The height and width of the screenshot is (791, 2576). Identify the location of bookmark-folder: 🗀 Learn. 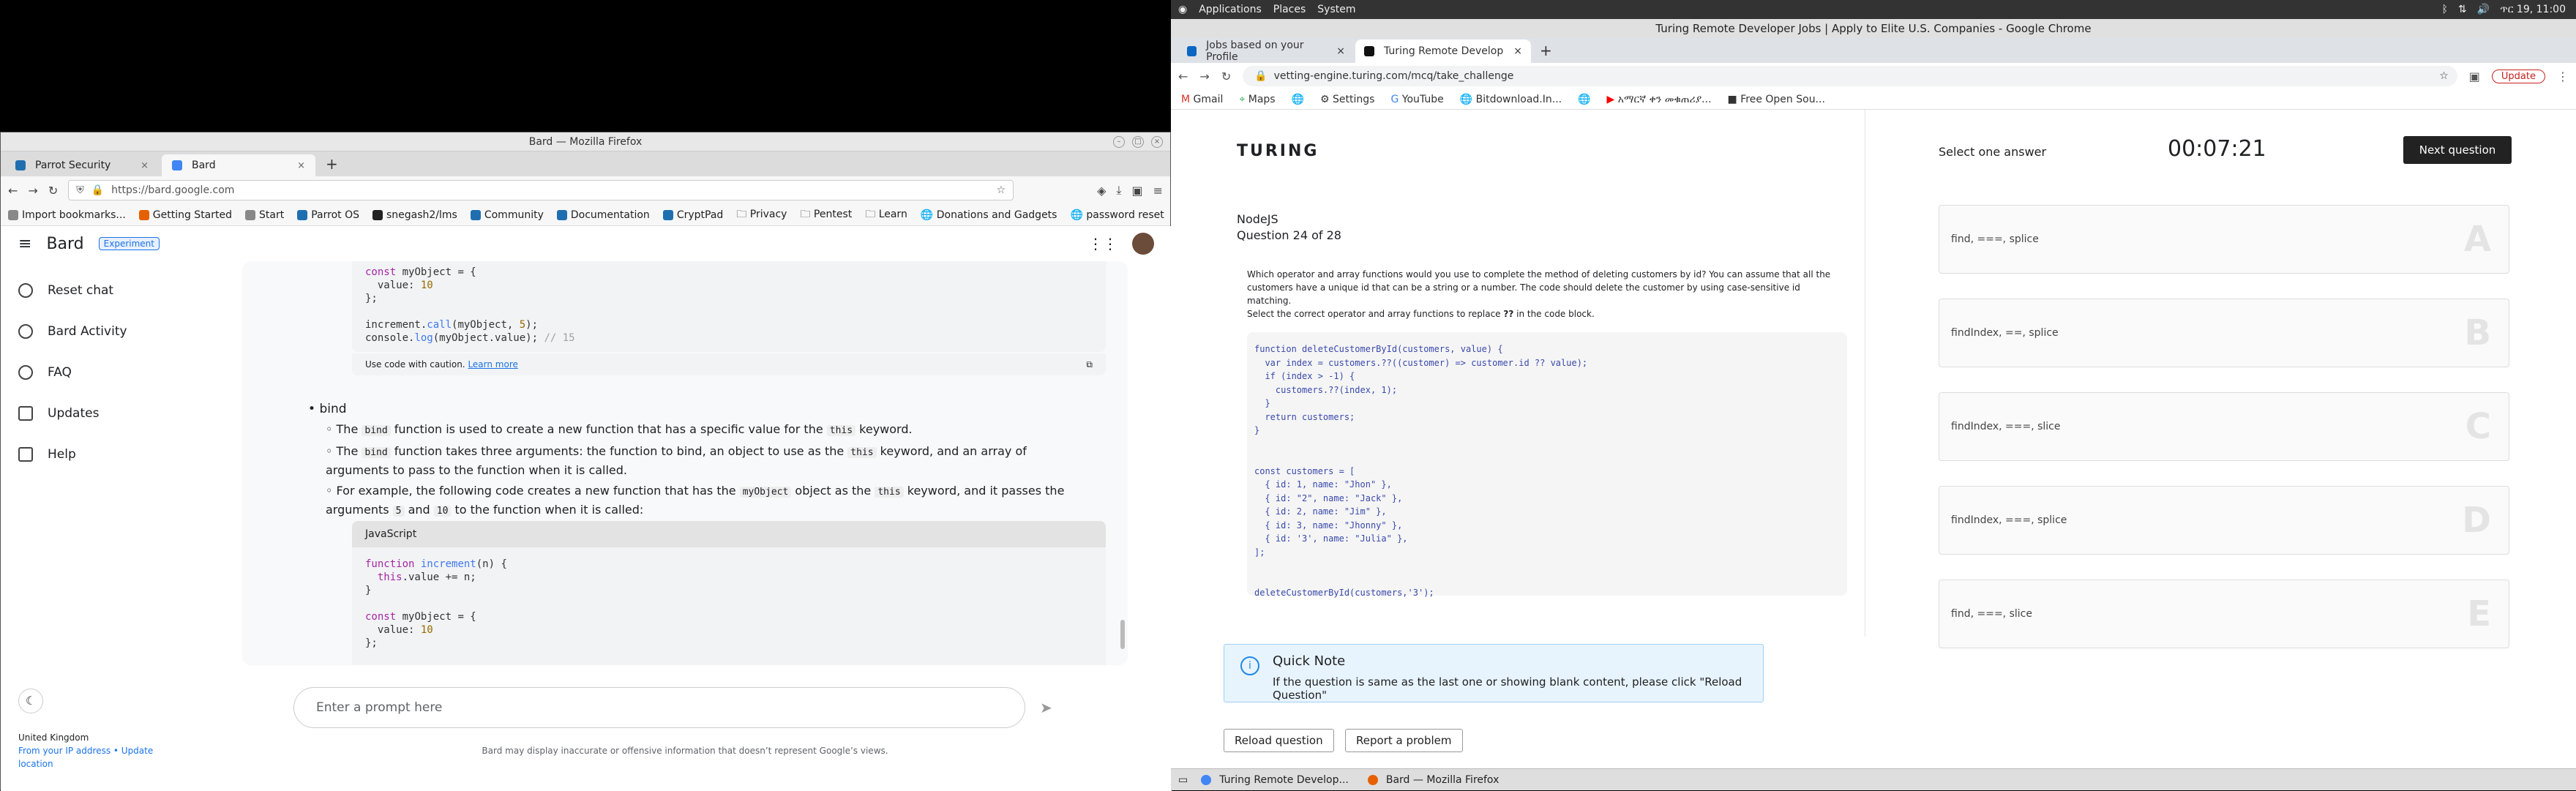
(886, 215).